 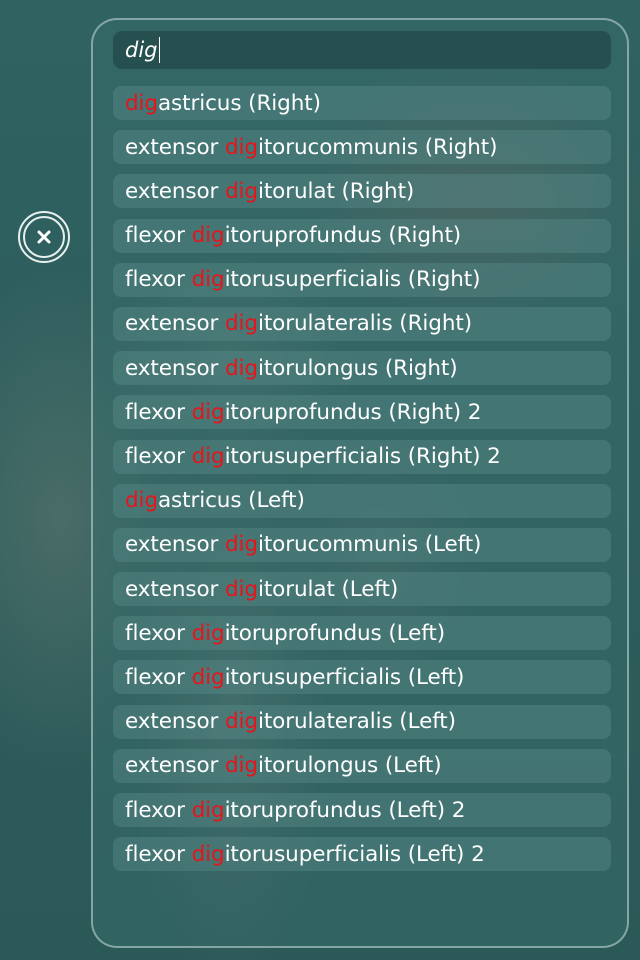 I want to click on close-button, so click(x=44, y=237).